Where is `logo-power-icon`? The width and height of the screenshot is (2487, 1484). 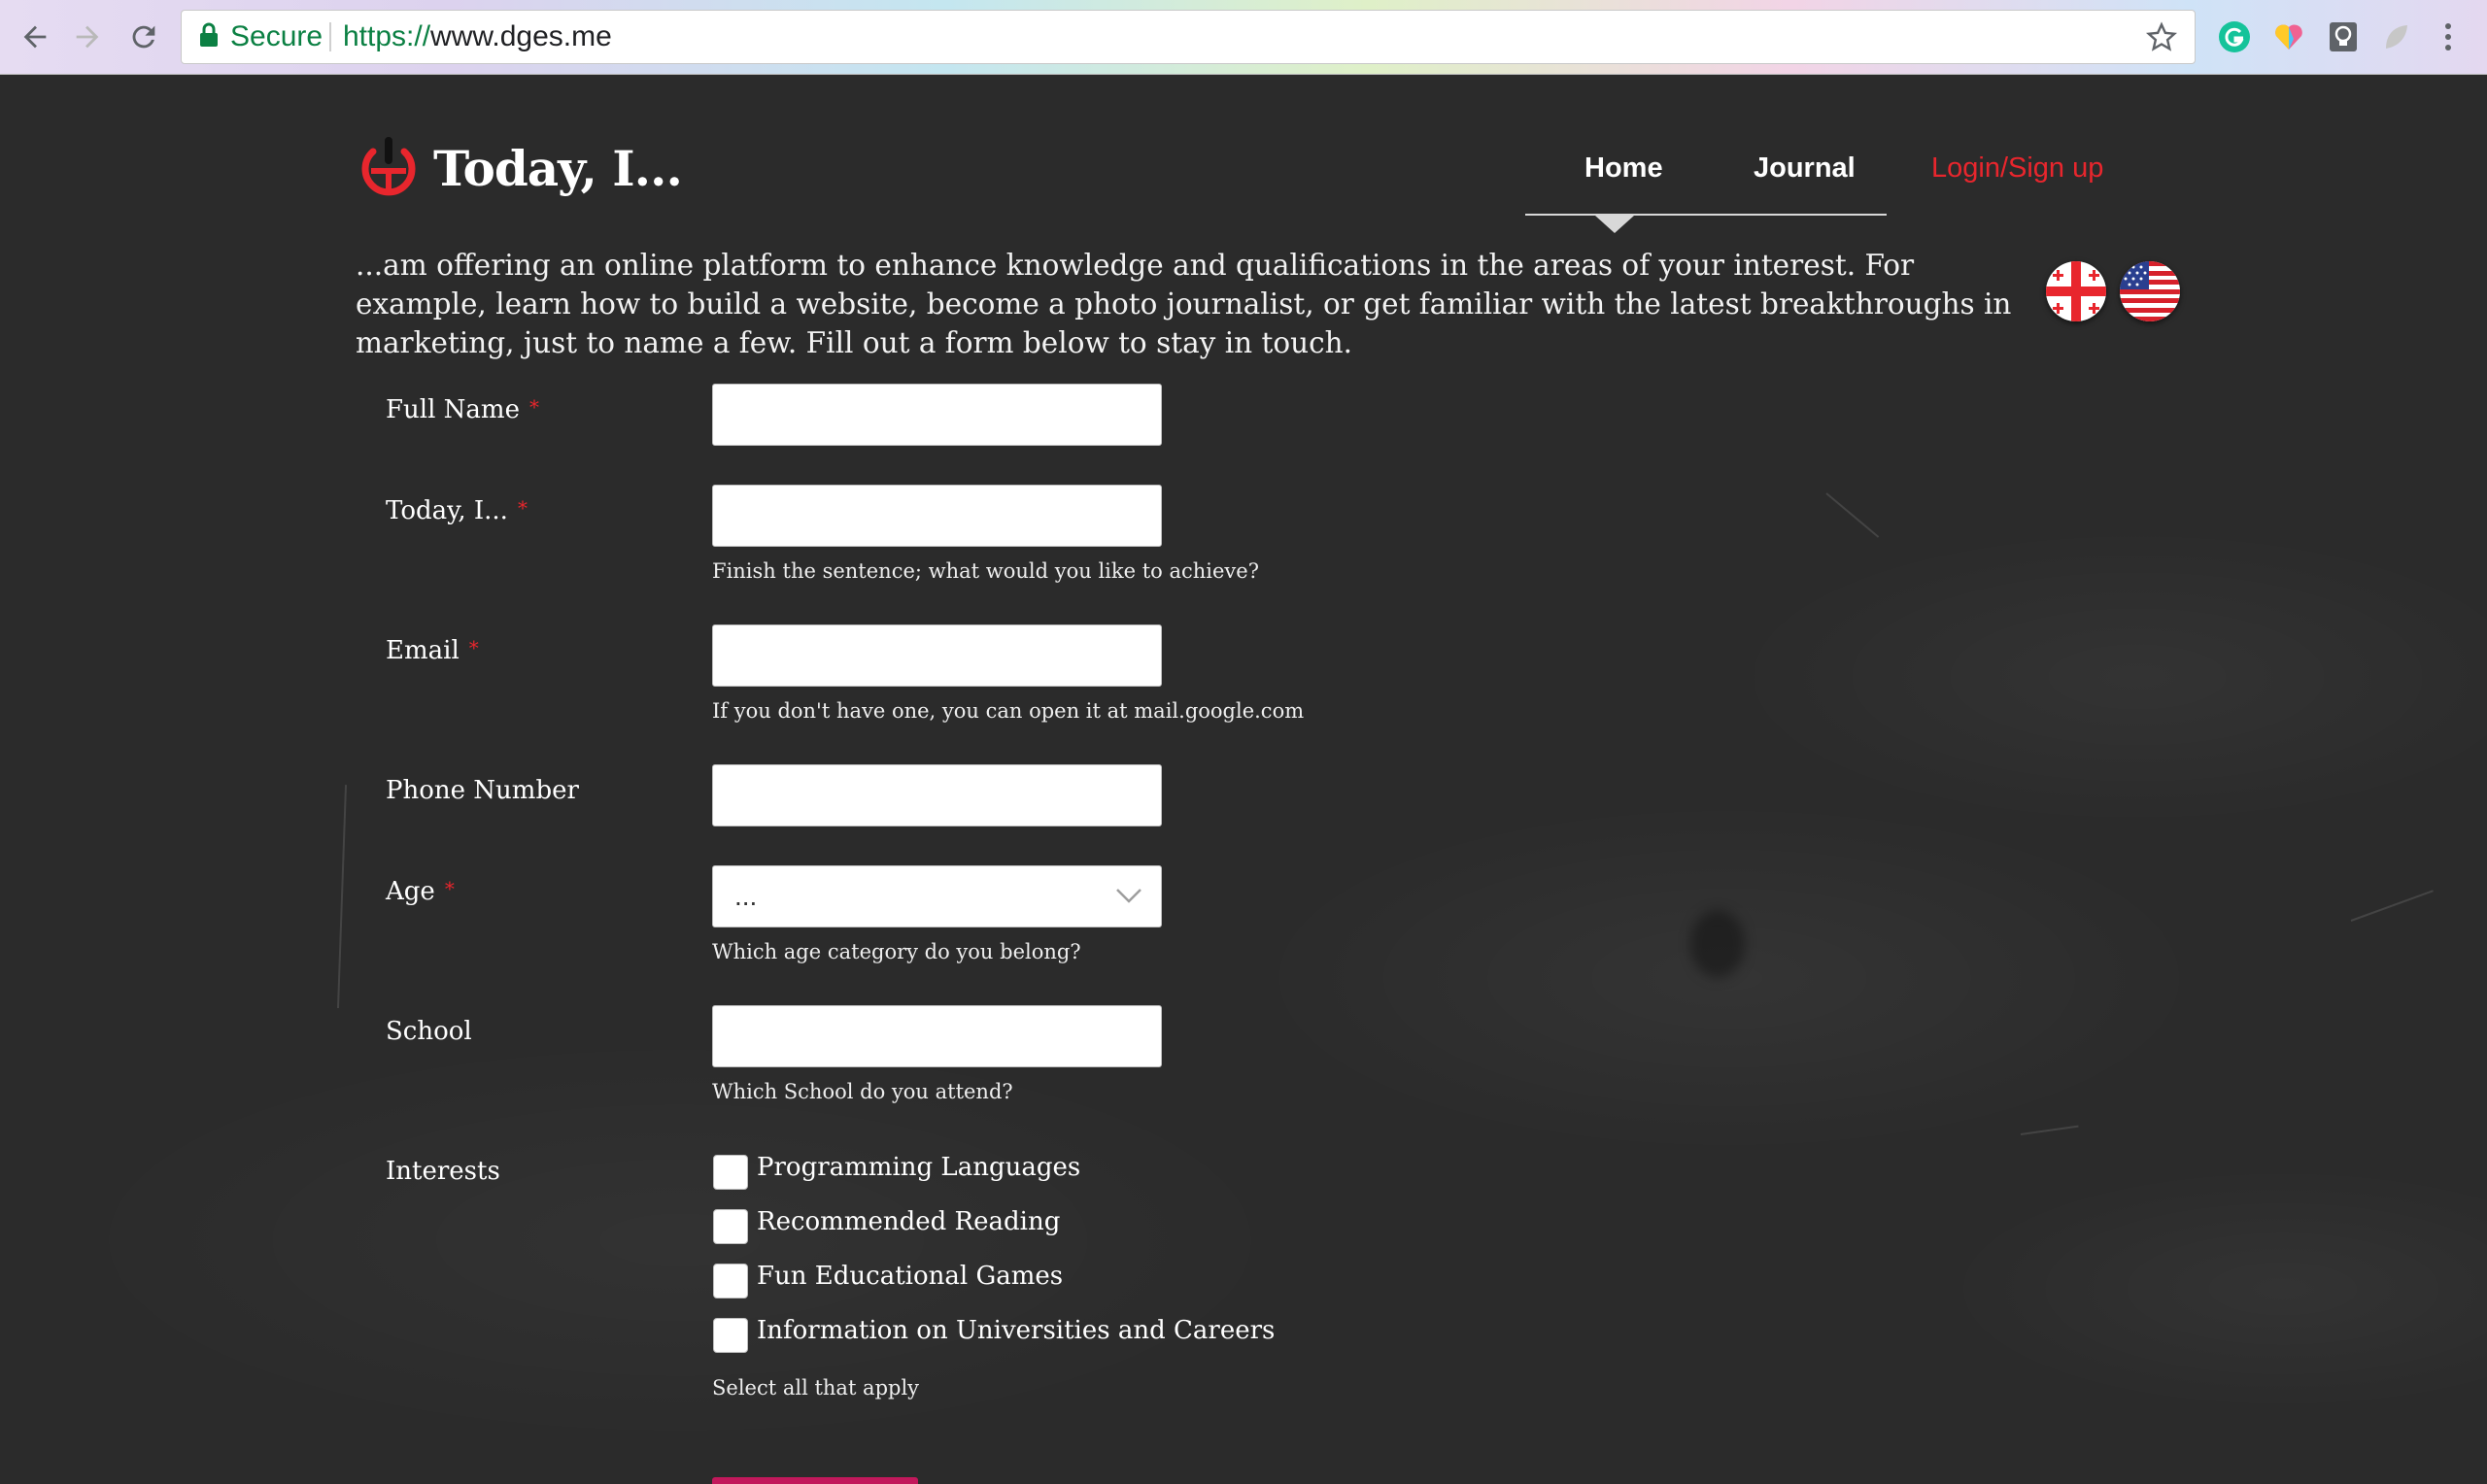
logo-power-icon is located at coordinates (388, 166).